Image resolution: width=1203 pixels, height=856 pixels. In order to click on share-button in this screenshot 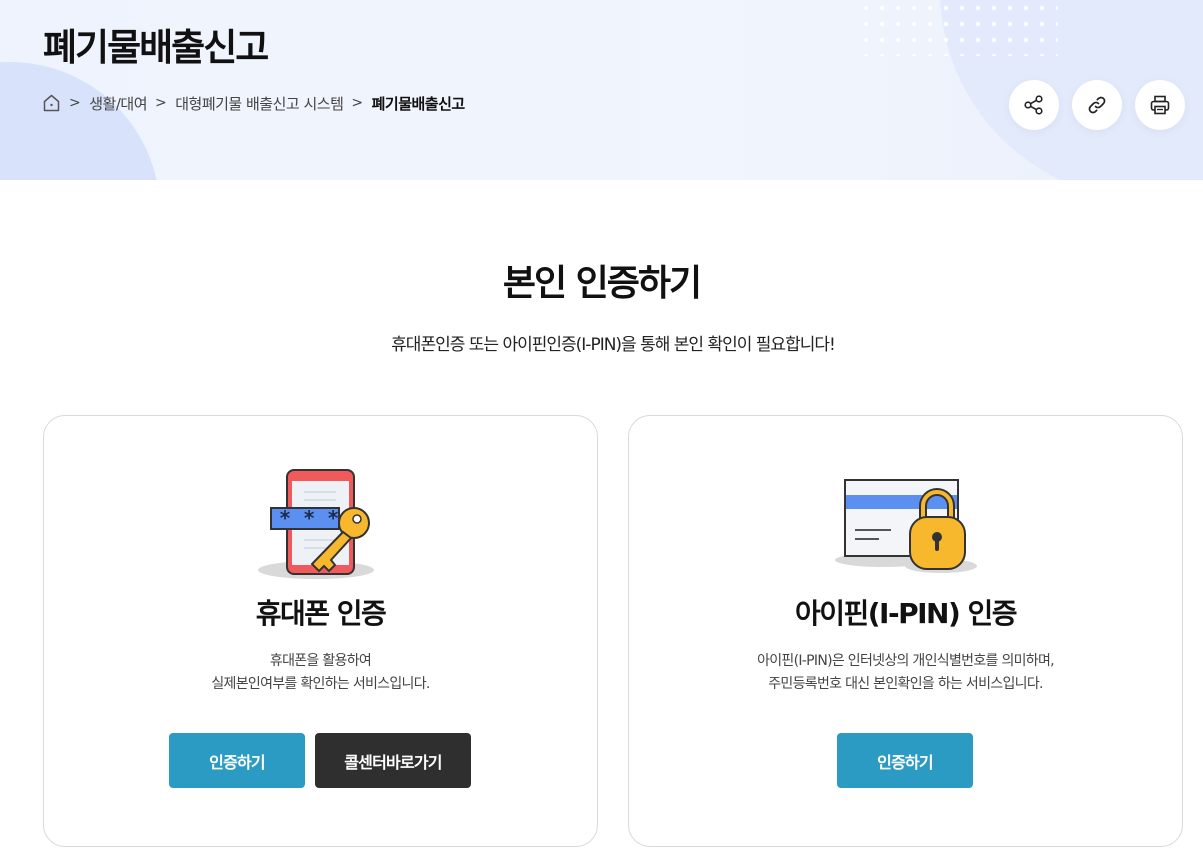, I will do `click(1034, 105)`.